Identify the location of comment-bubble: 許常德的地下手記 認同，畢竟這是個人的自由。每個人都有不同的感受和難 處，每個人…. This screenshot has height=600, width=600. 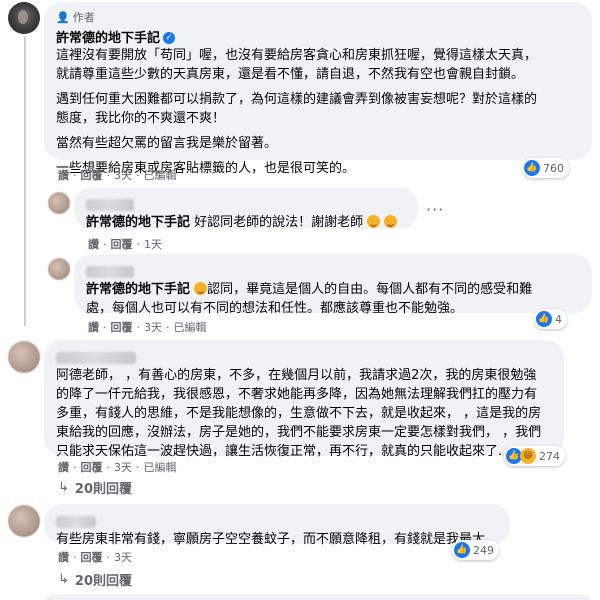
(333, 285).